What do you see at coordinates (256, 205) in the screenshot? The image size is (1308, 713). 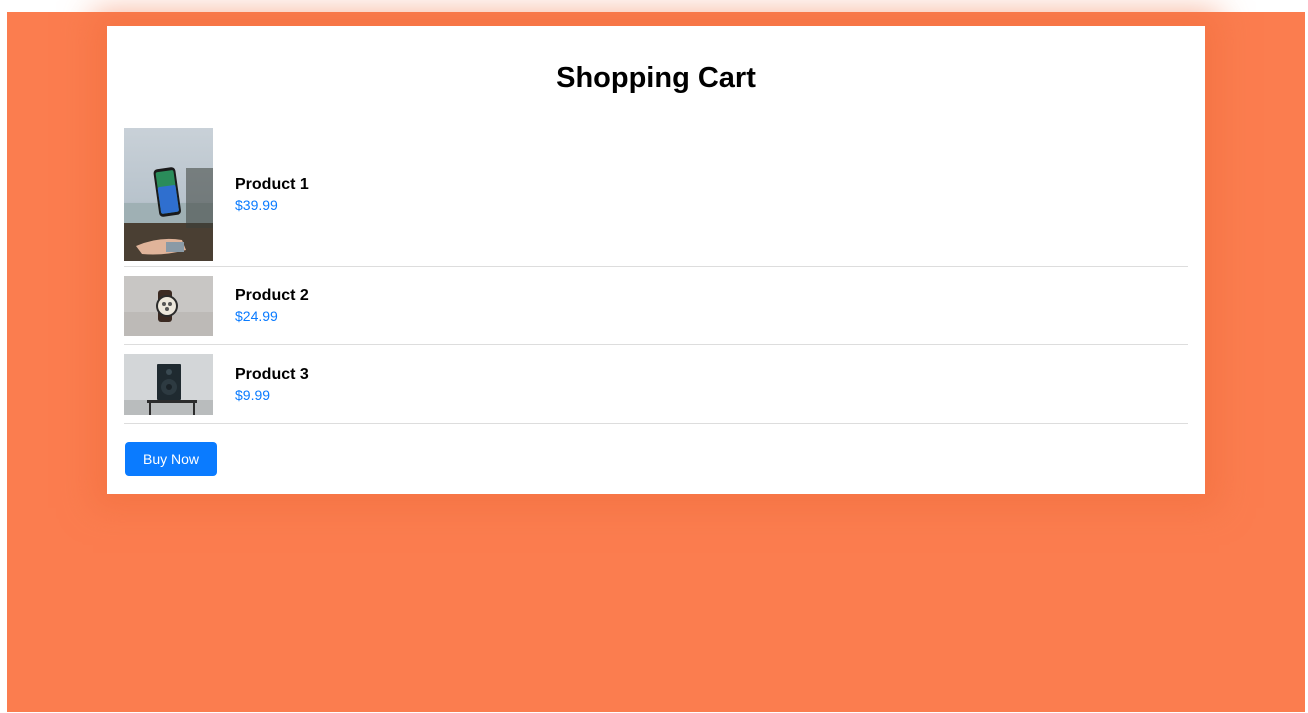 I see `item-price: $39.99` at bounding box center [256, 205].